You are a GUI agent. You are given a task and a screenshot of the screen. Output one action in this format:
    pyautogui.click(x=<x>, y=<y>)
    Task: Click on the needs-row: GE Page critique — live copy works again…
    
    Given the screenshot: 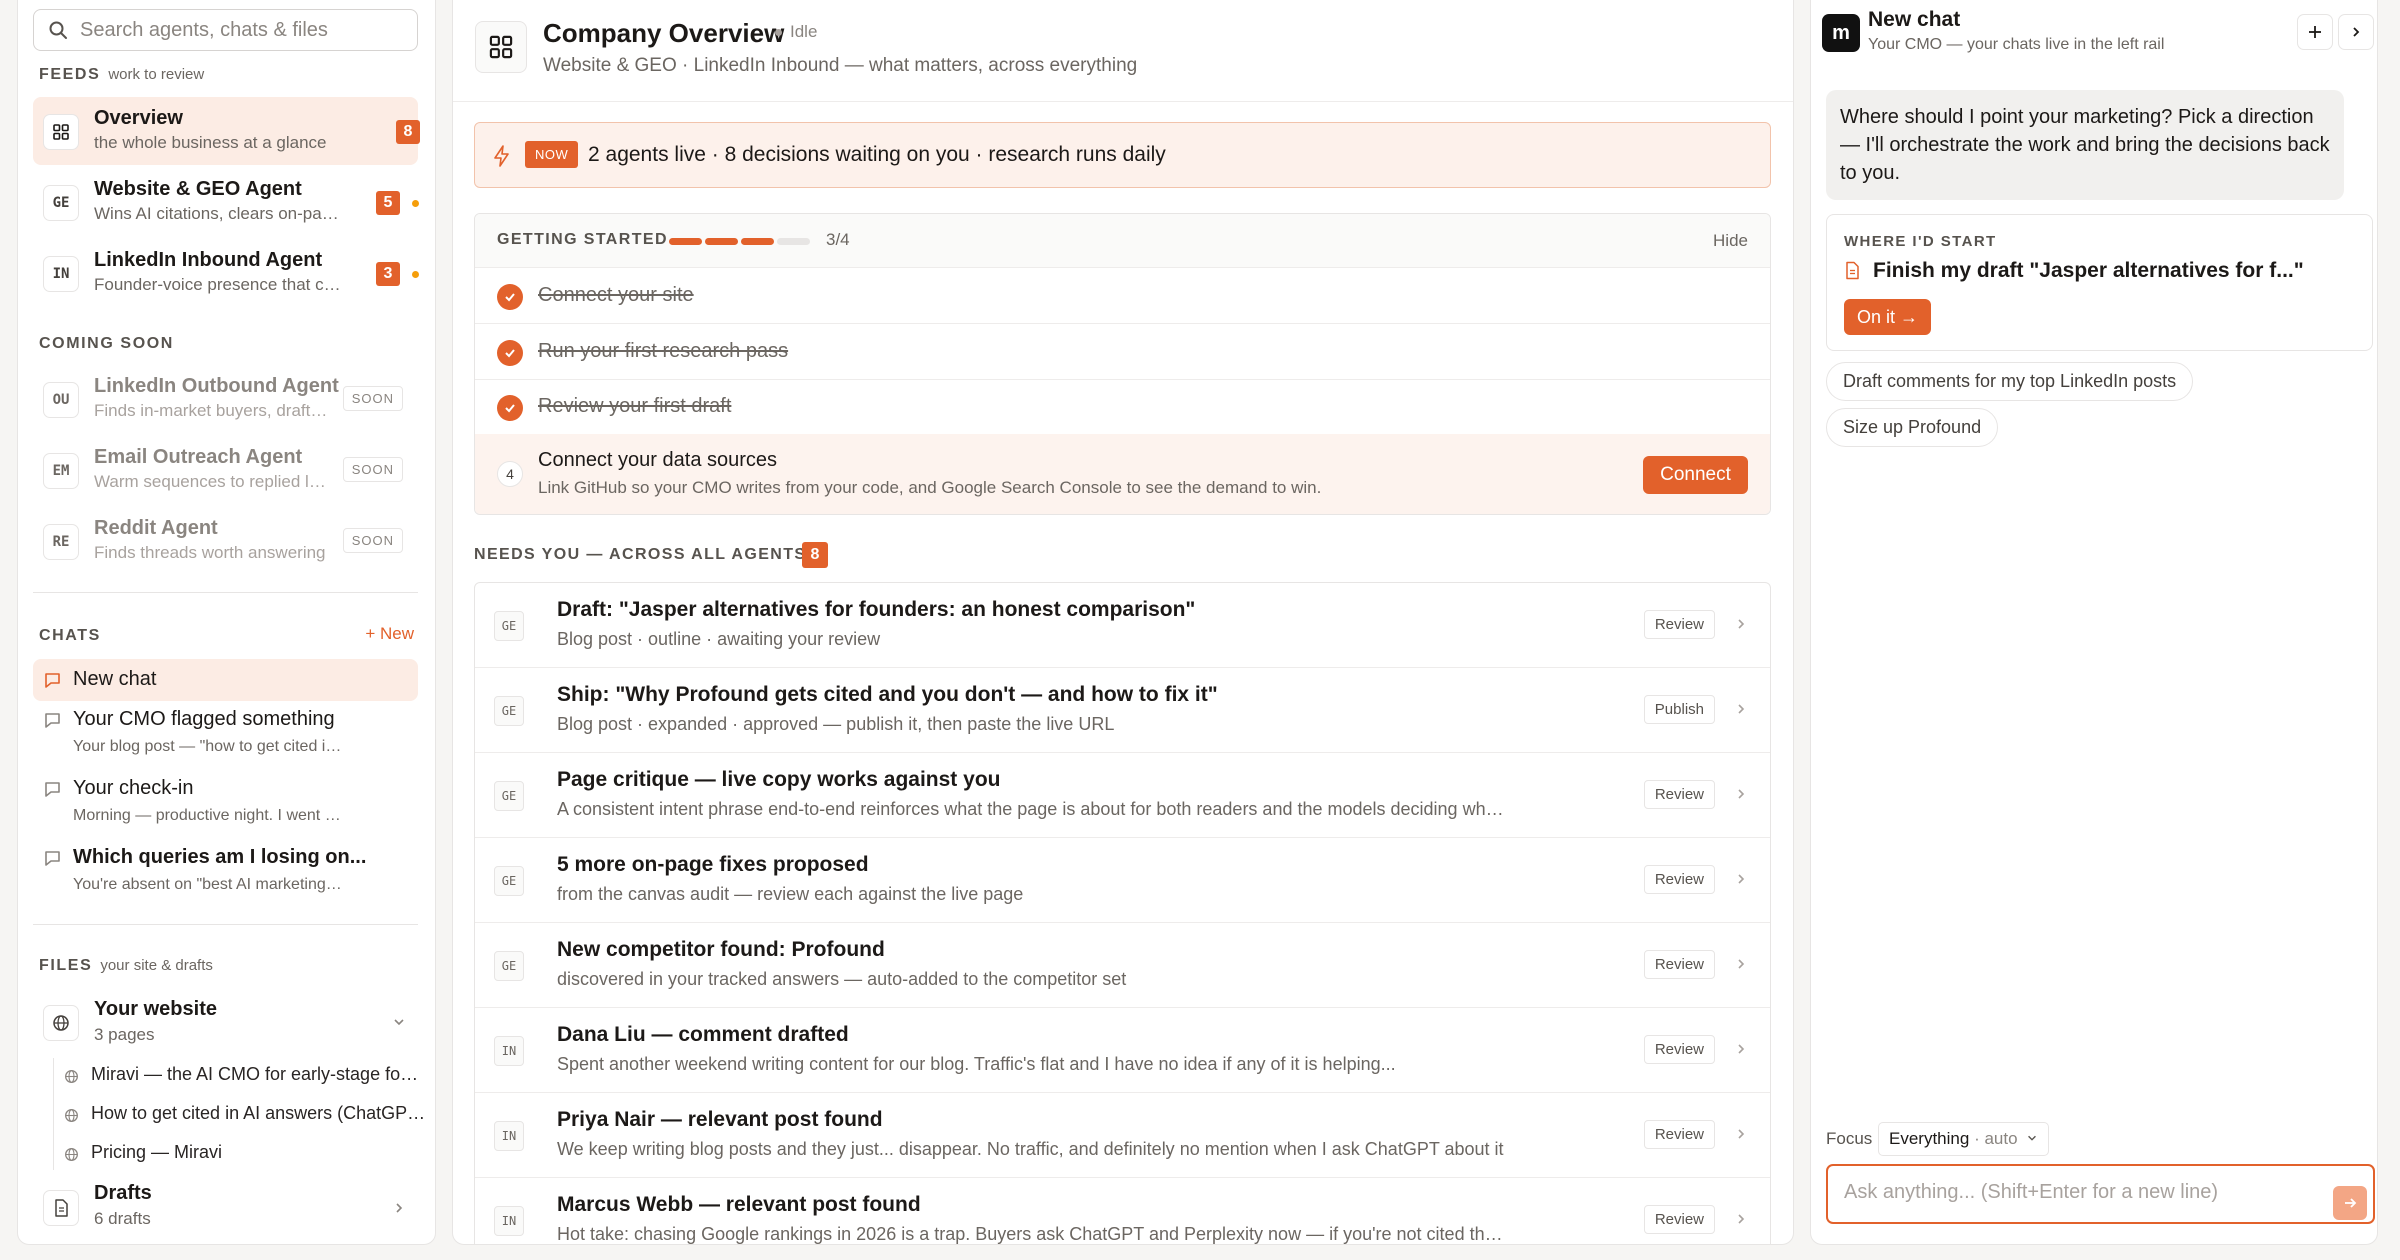 What is the action you would take?
    pyautogui.click(x=1122, y=795)
    